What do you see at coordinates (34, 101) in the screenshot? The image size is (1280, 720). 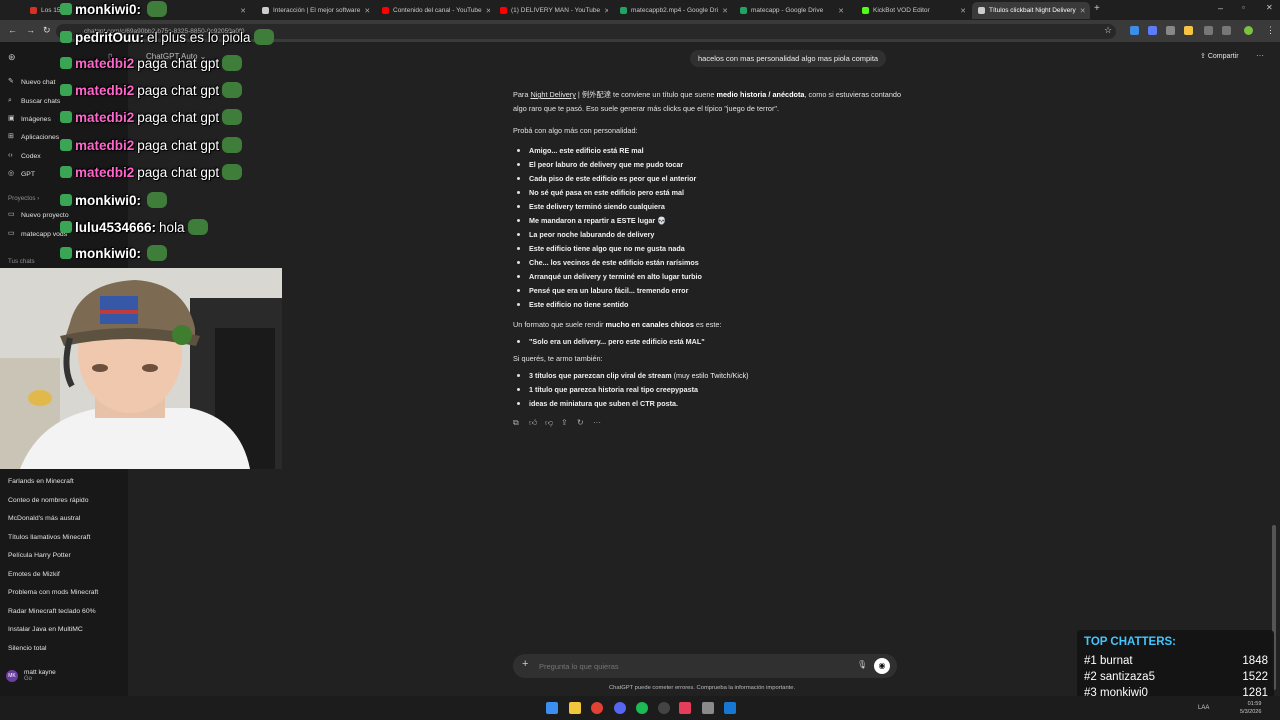 I see `sidebar-item-search: ⌕ Buscar chats` at bounding box center [34, 101].